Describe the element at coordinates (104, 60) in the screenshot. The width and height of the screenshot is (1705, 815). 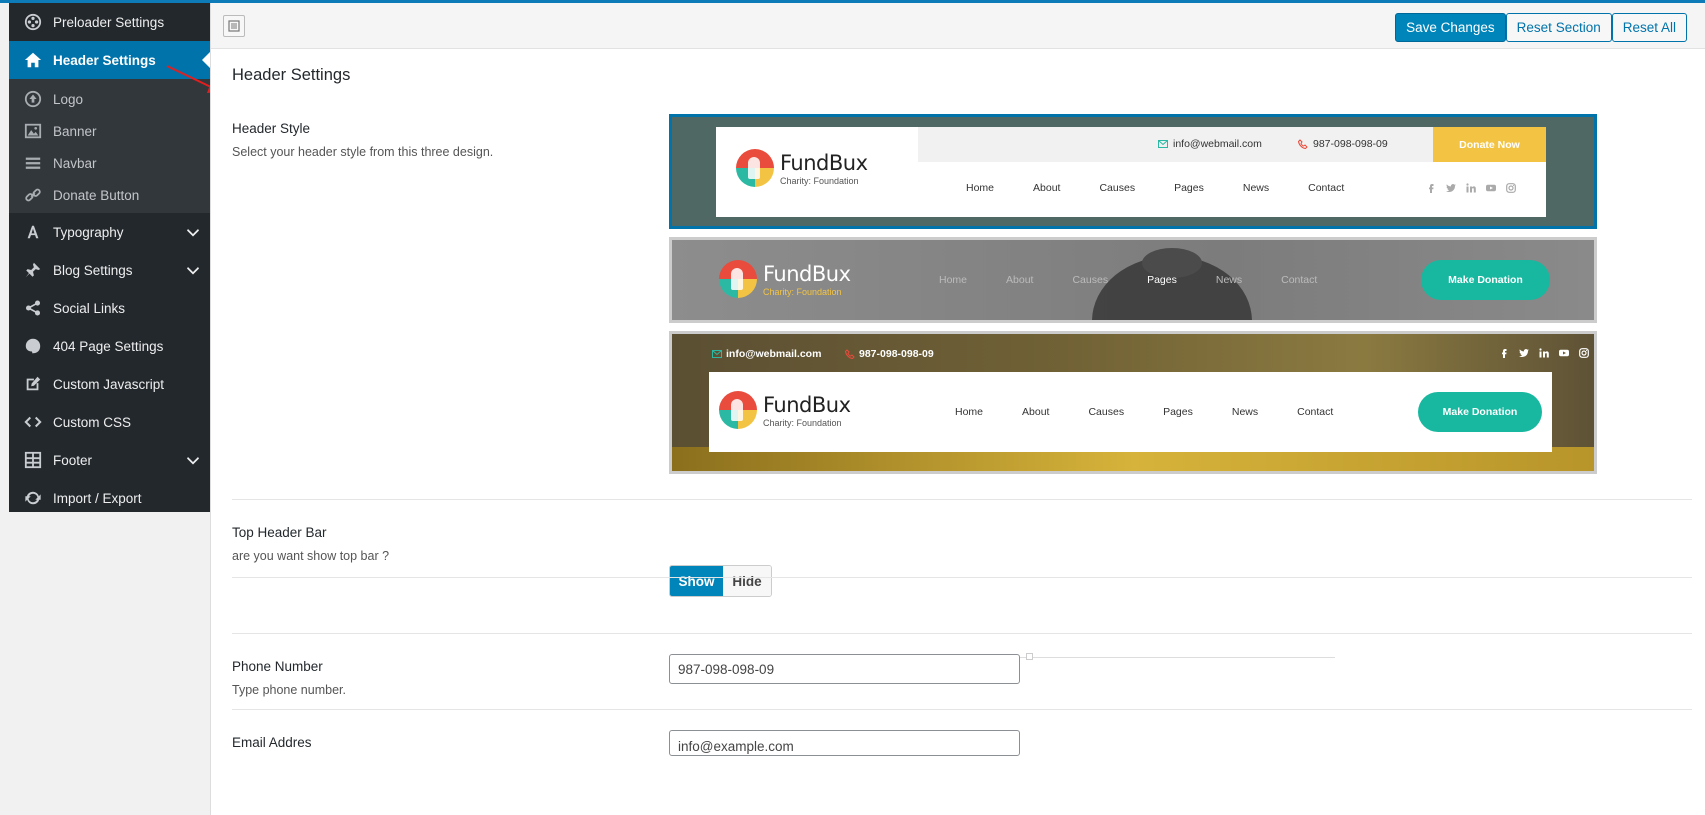
I see `sidebar-item-label: Header Settings` at that location.